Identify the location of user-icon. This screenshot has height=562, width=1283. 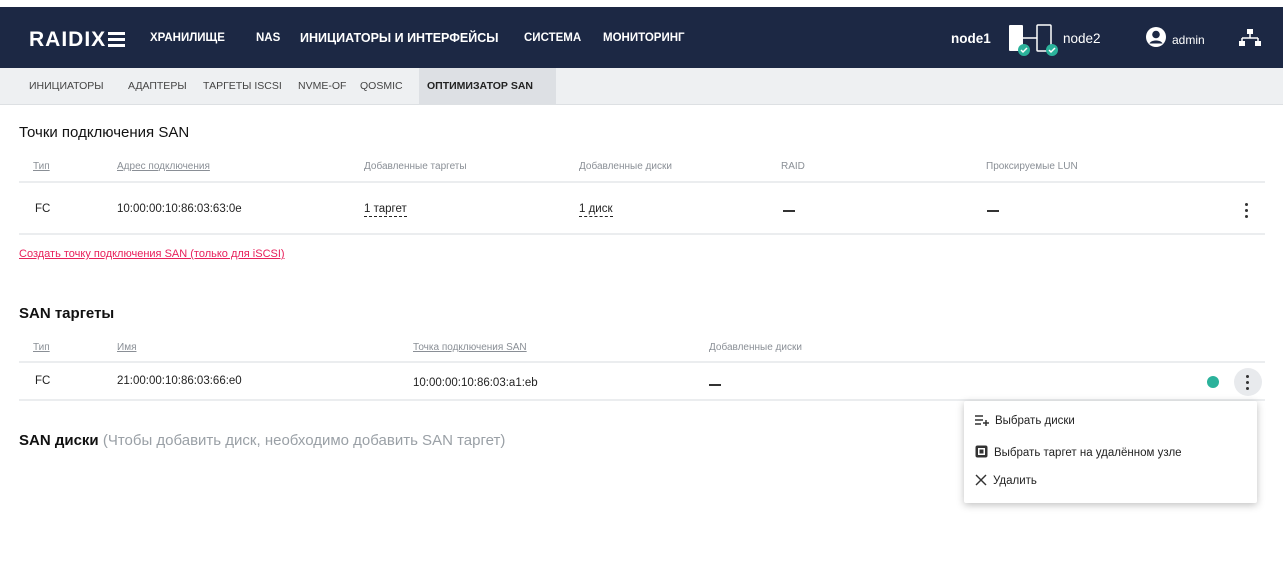
(1156, 37).